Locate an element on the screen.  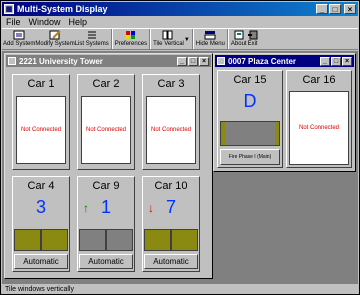
tile-vertical-button: Tile Vertical is located at coordinates (168, 39).